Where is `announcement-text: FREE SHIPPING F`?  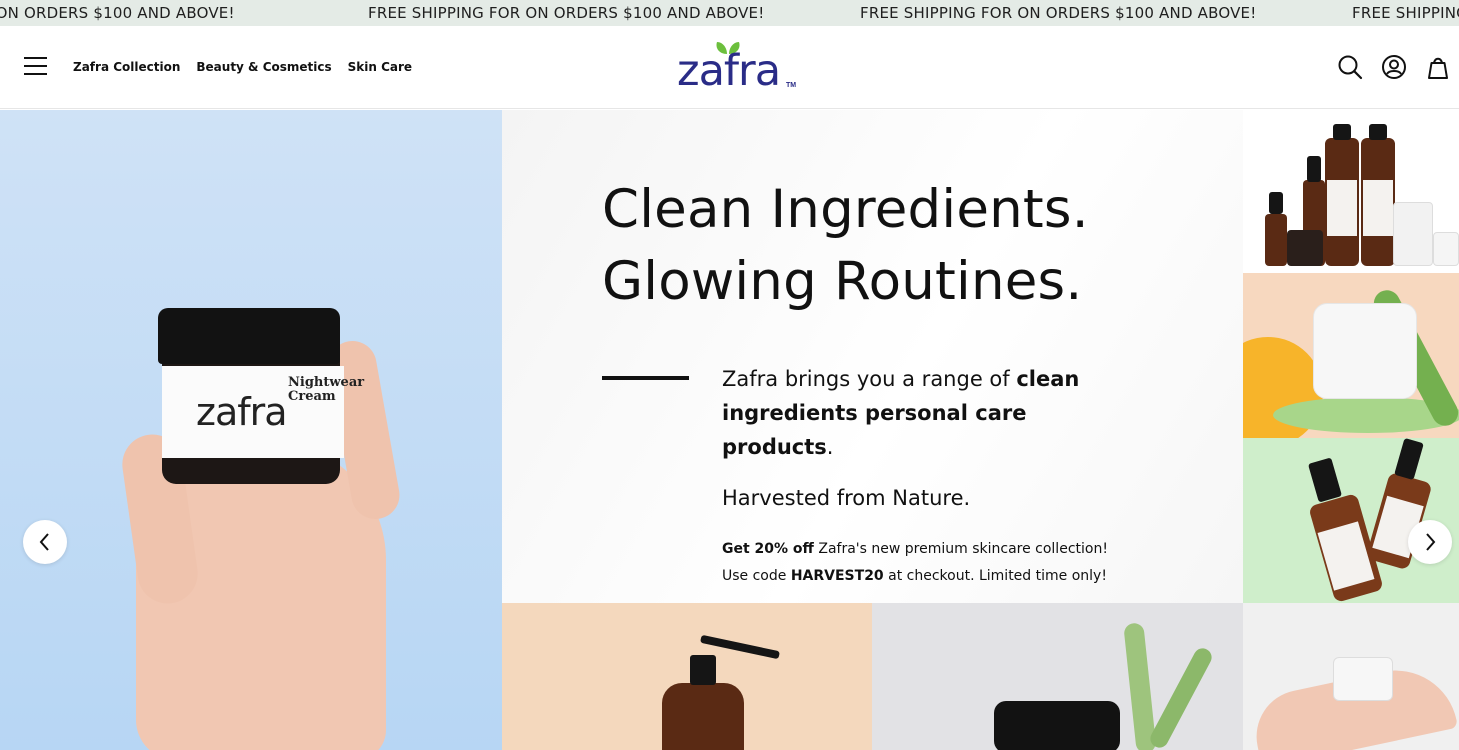 announcement-text: FREE SHIPPING F is located at coordinates (1405, 13).